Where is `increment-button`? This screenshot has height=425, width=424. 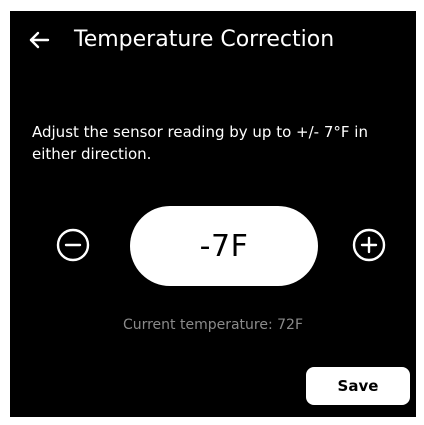 increment-button is located at coordinates (369, 245).